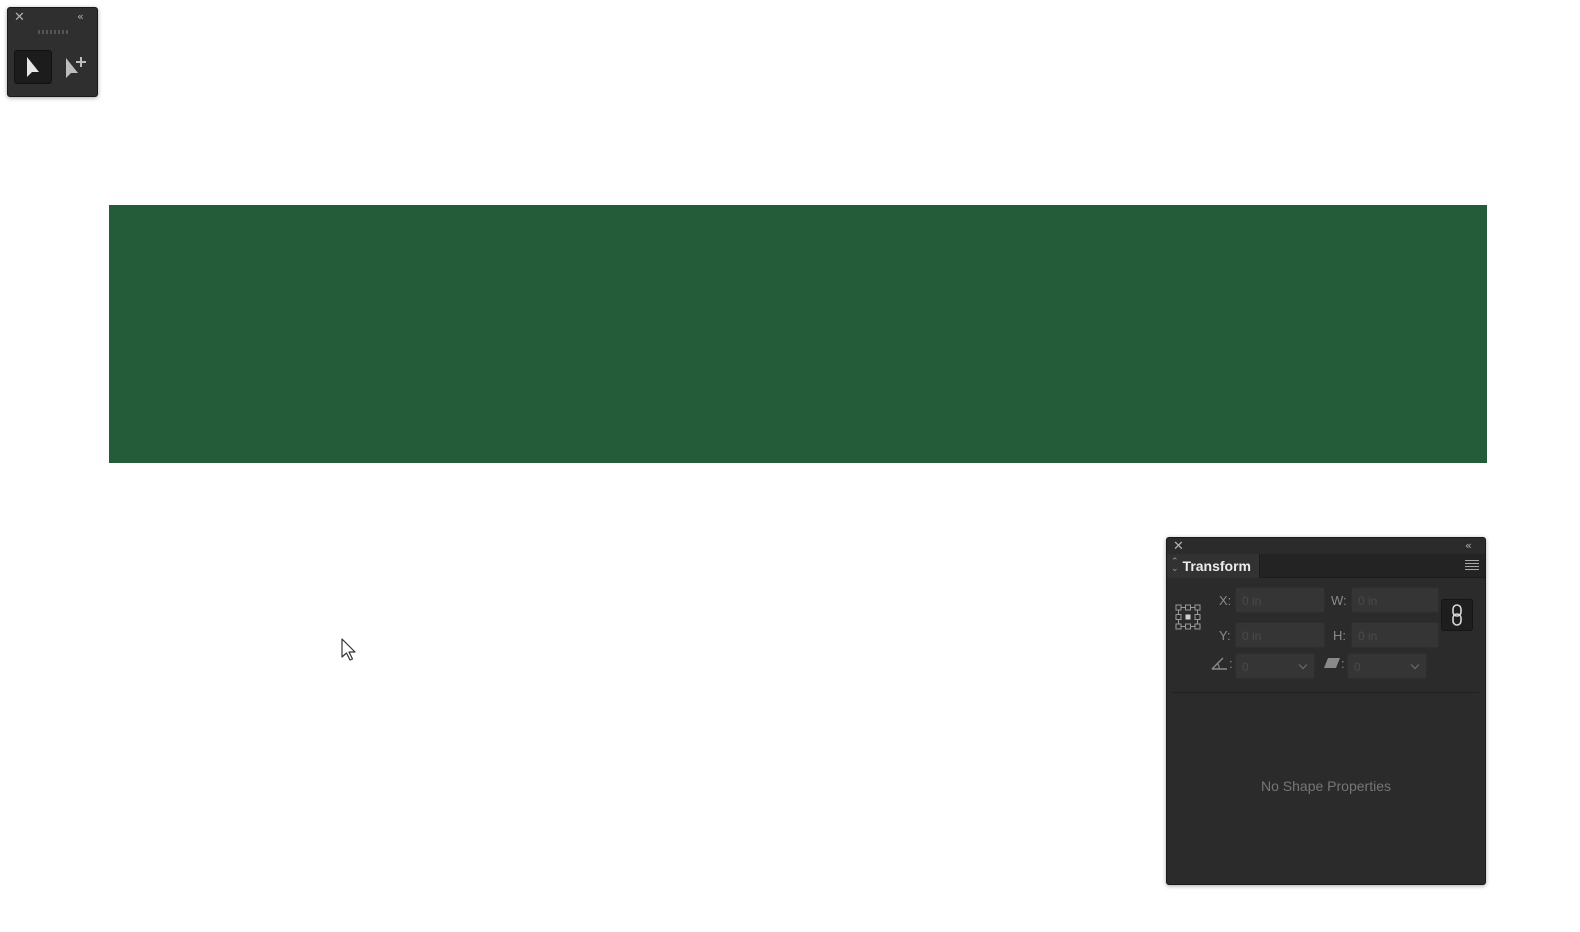  Describe the element at coordinates (1188, 617) in the screenshot. I see `reference-point-icon` at that location.